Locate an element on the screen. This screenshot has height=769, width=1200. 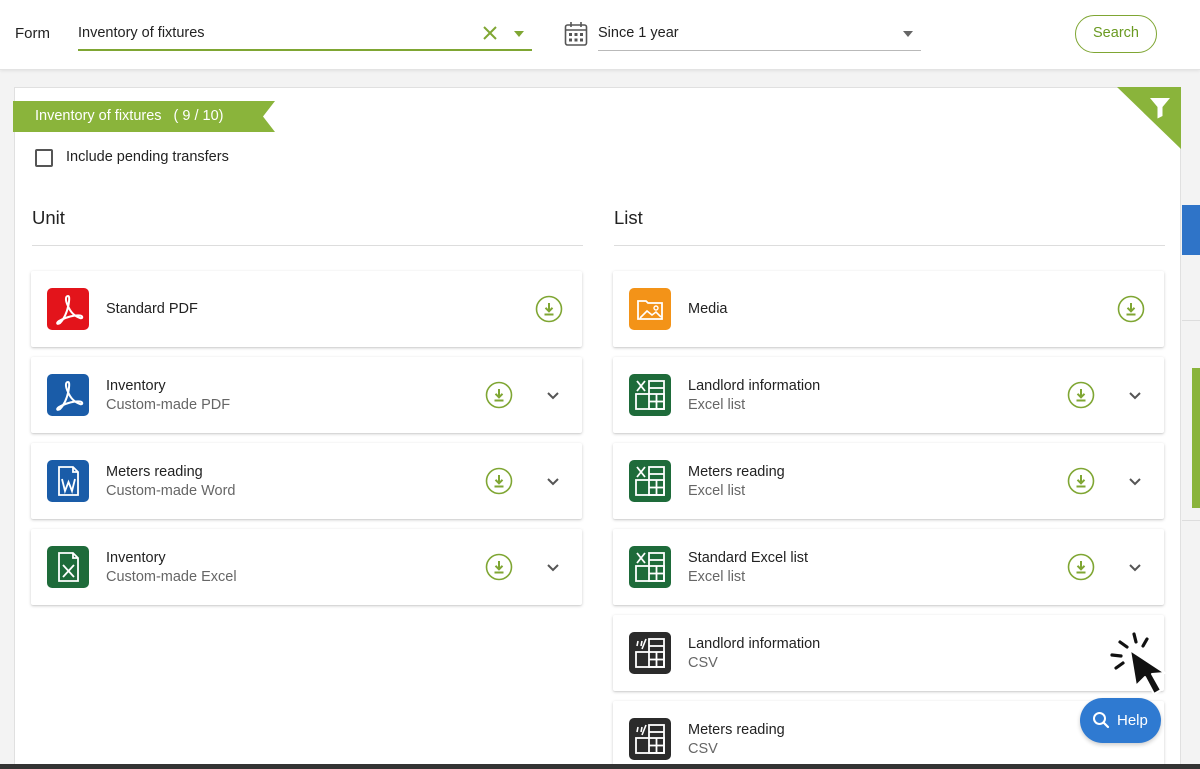
export-title: Media is located at coordinates (708, 309).